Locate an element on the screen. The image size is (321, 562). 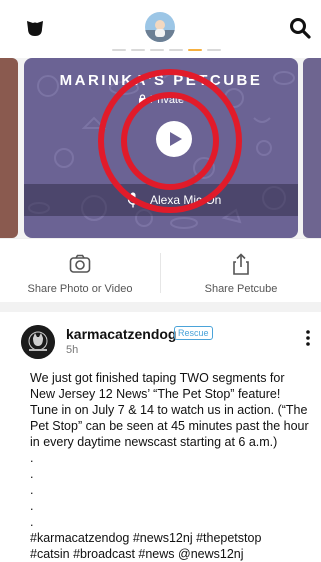
share-photo-button: Share Photo or Video is located at coordinates (80, 271).